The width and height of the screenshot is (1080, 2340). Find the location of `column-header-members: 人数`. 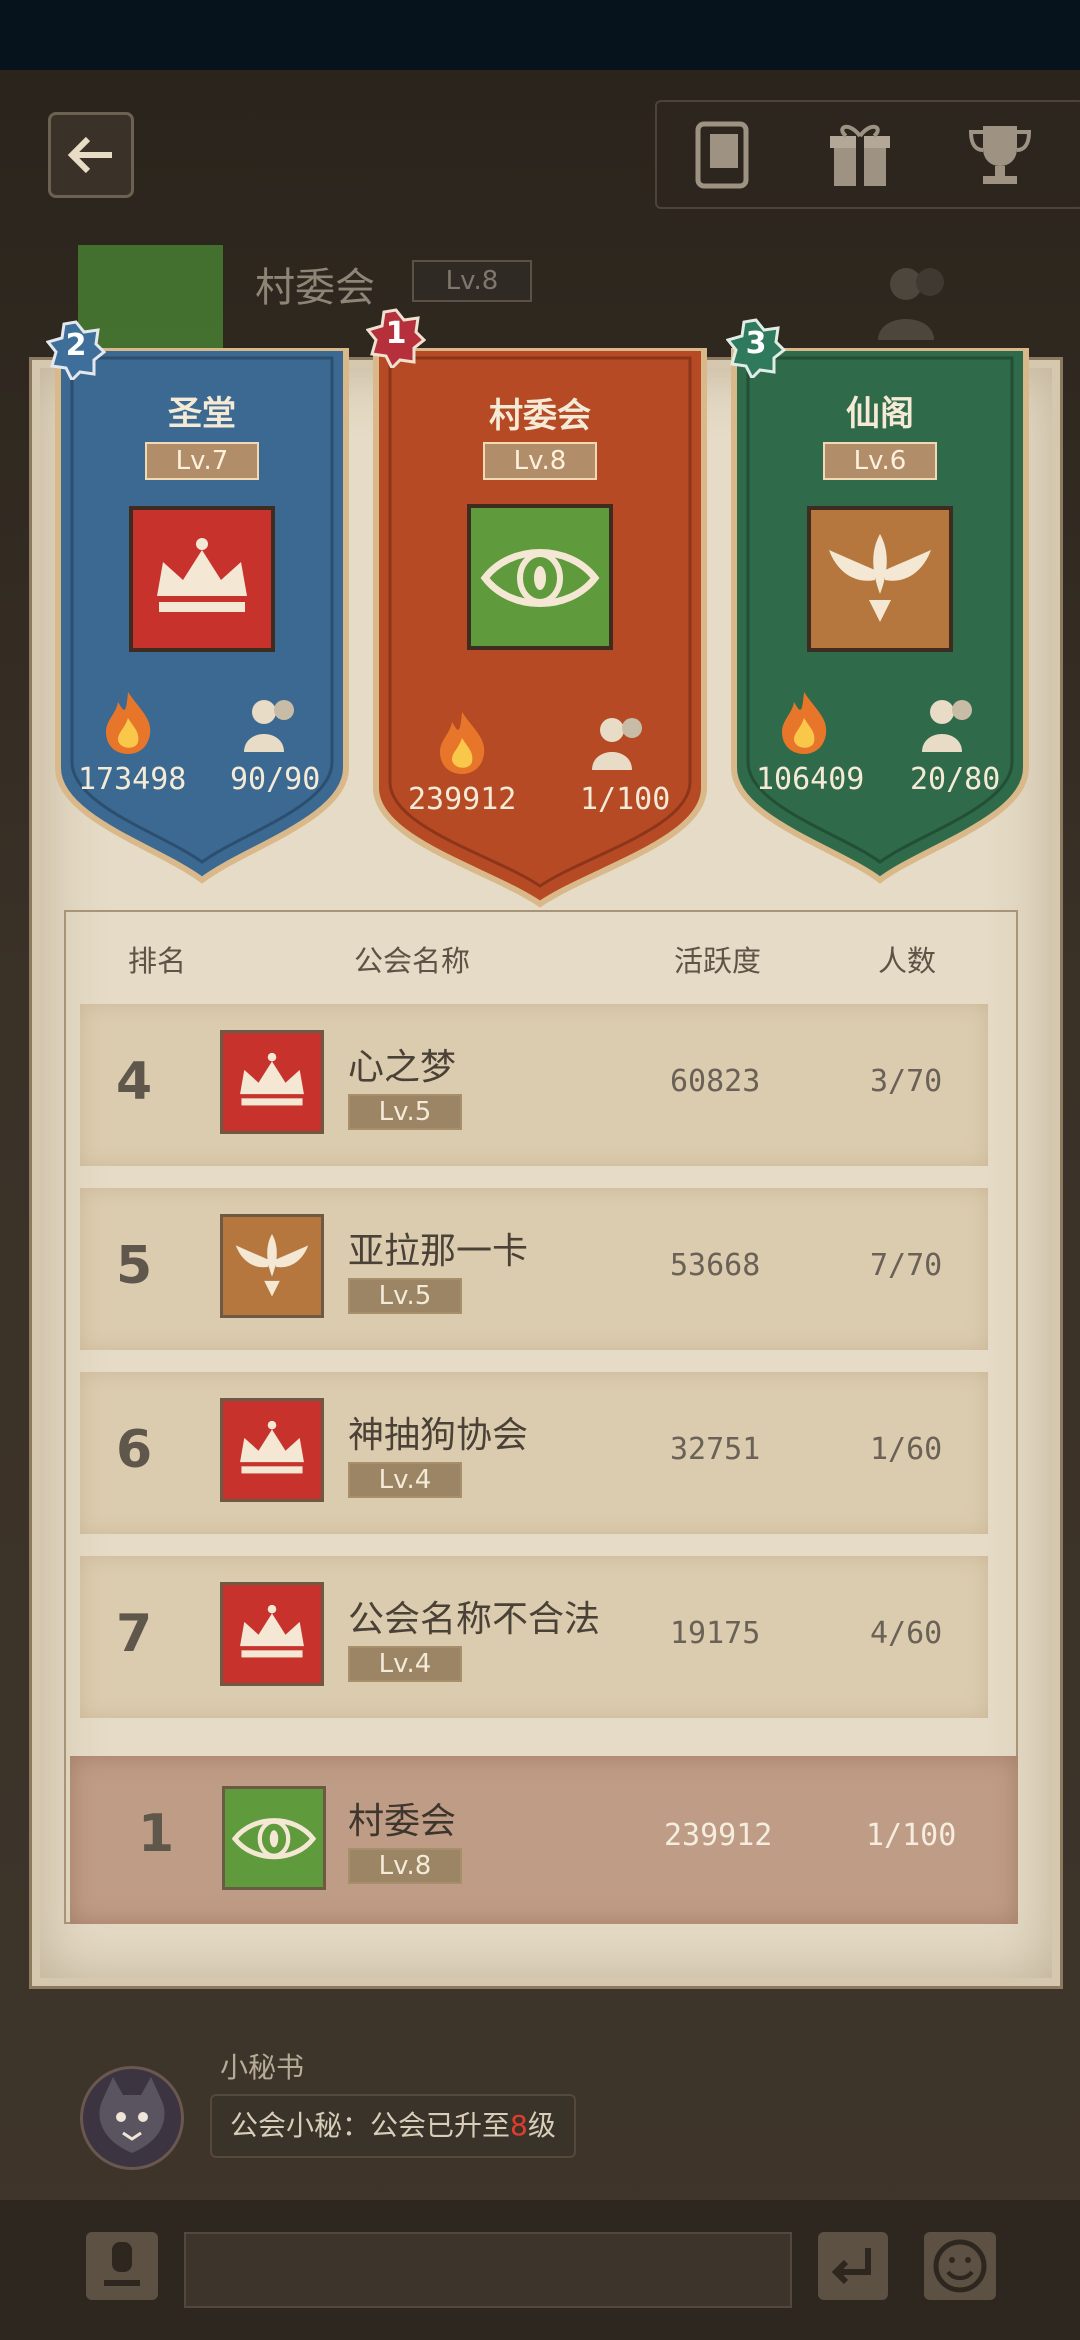

column-header-members: 人数 is located at coordinates (907, 961).